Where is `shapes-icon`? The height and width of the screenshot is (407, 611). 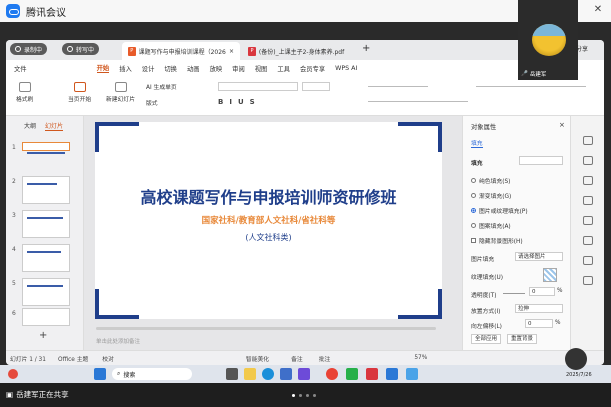 shapes-icon is located at coordinates (588, 180).